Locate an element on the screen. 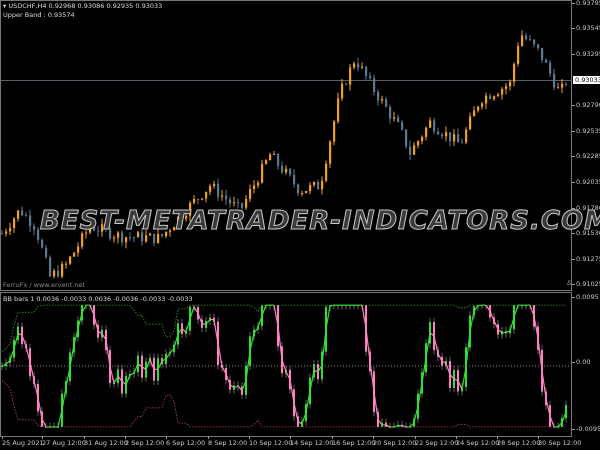 The image size is (600, 450). price-tick: 0.92790 is located at coordinates (586, 105).